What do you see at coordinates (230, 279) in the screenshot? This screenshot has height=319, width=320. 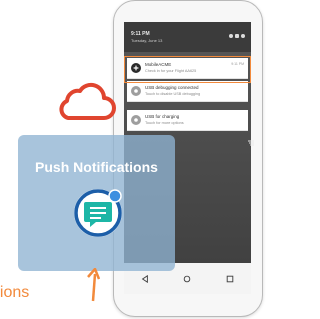 I see `recents-icon` at bounding box center [230, 279].